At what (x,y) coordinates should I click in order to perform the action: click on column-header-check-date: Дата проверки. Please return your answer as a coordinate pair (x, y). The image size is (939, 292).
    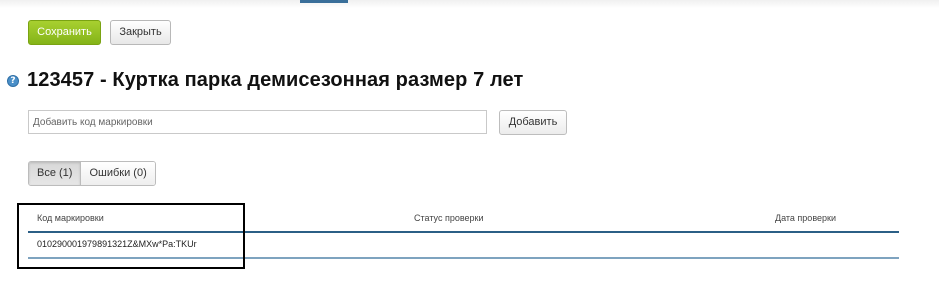
    Looking at the image, I should click on (805, 218).